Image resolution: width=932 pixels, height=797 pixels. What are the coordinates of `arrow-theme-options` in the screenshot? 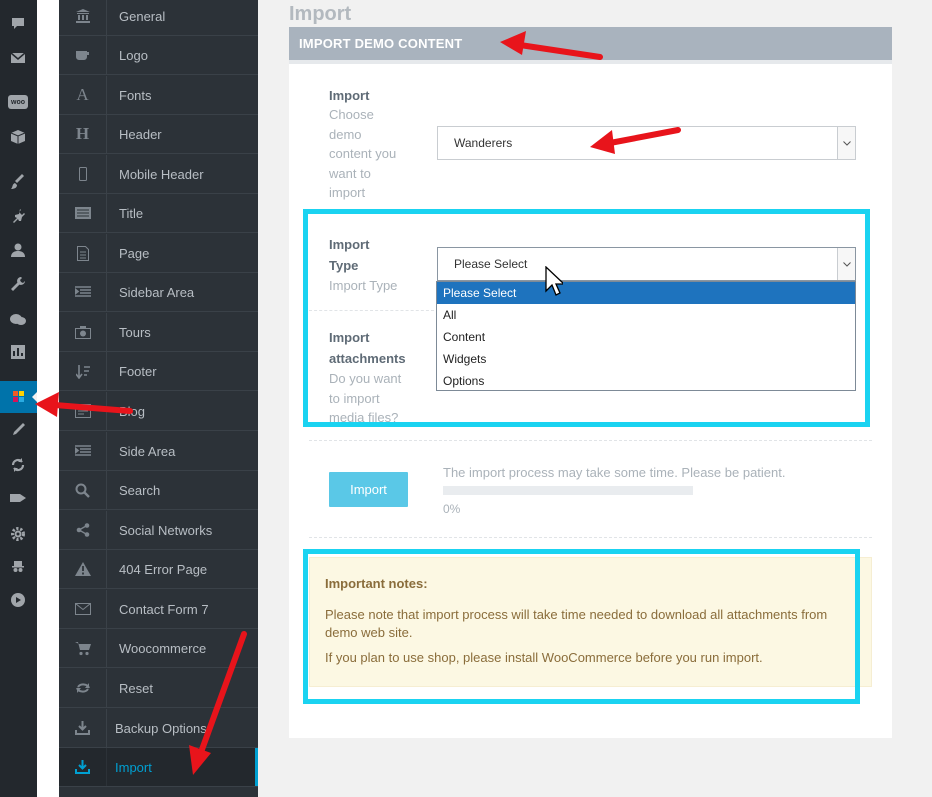 It's located at (92, 408).